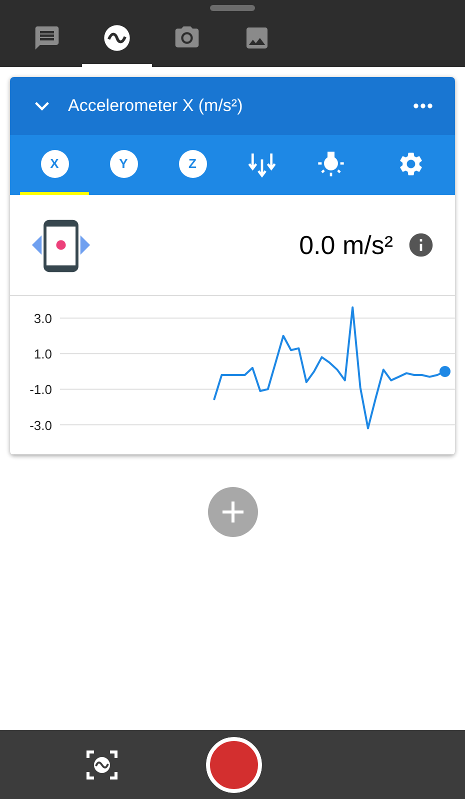 The width and height of the screenshot is (465, 799). I want to click on axis-label: 1.0, so click(43, 354).